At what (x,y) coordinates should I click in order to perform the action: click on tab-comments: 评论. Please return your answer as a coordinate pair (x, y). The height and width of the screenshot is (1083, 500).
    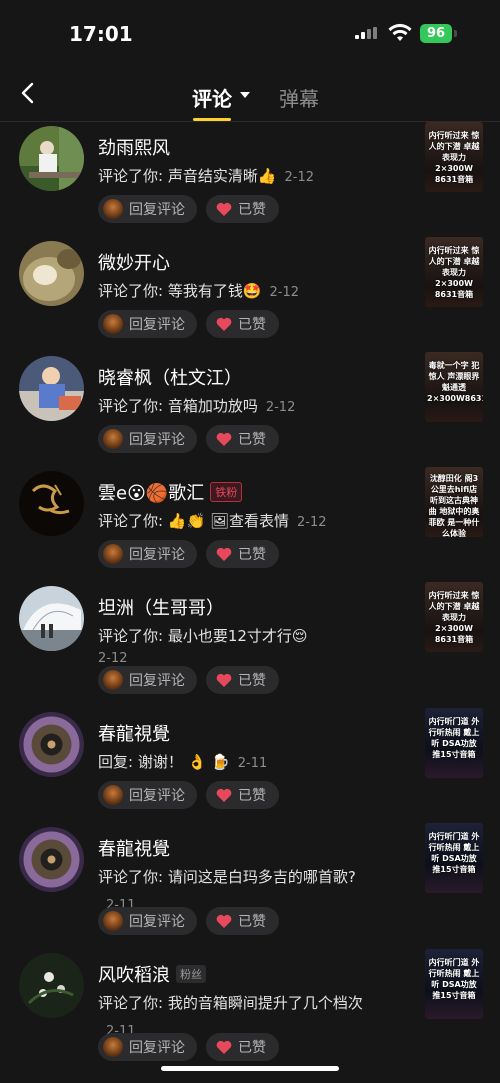
    Looking at the image, I should click on (212, 97).